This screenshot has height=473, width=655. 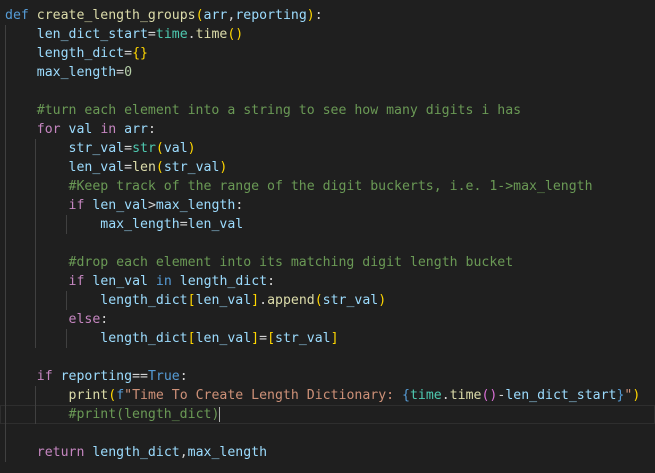 I want to click on code-token: {}, so click(x=140, y=53).